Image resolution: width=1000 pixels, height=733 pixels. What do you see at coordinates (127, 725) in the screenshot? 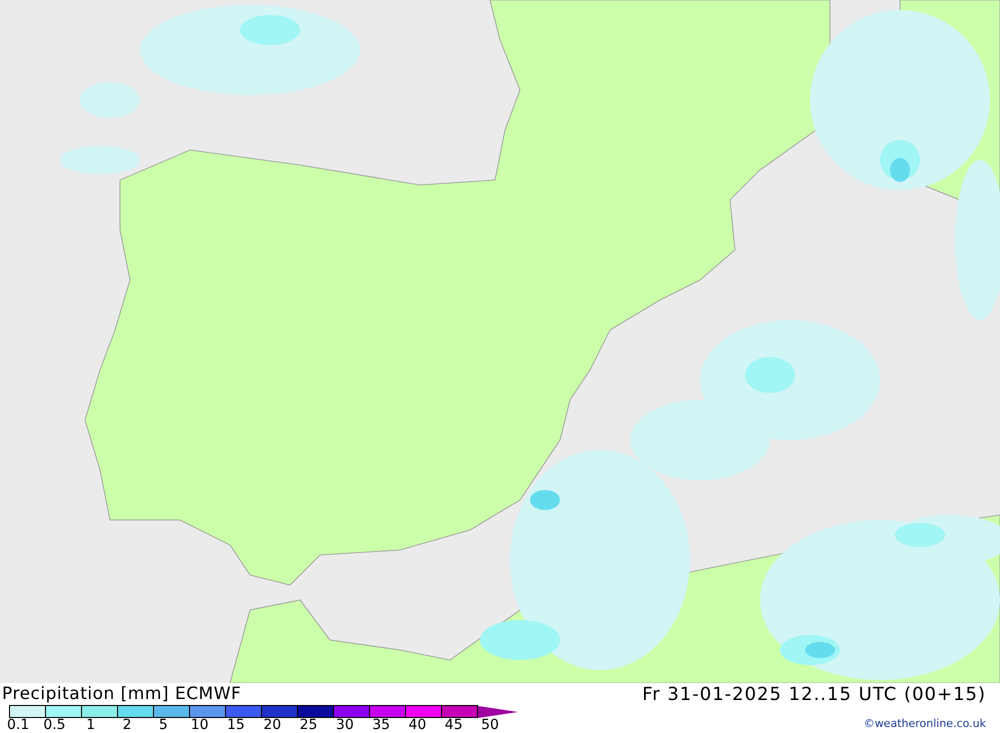
I see `legend-tick-label: 2` at bounding box center [127, 725].